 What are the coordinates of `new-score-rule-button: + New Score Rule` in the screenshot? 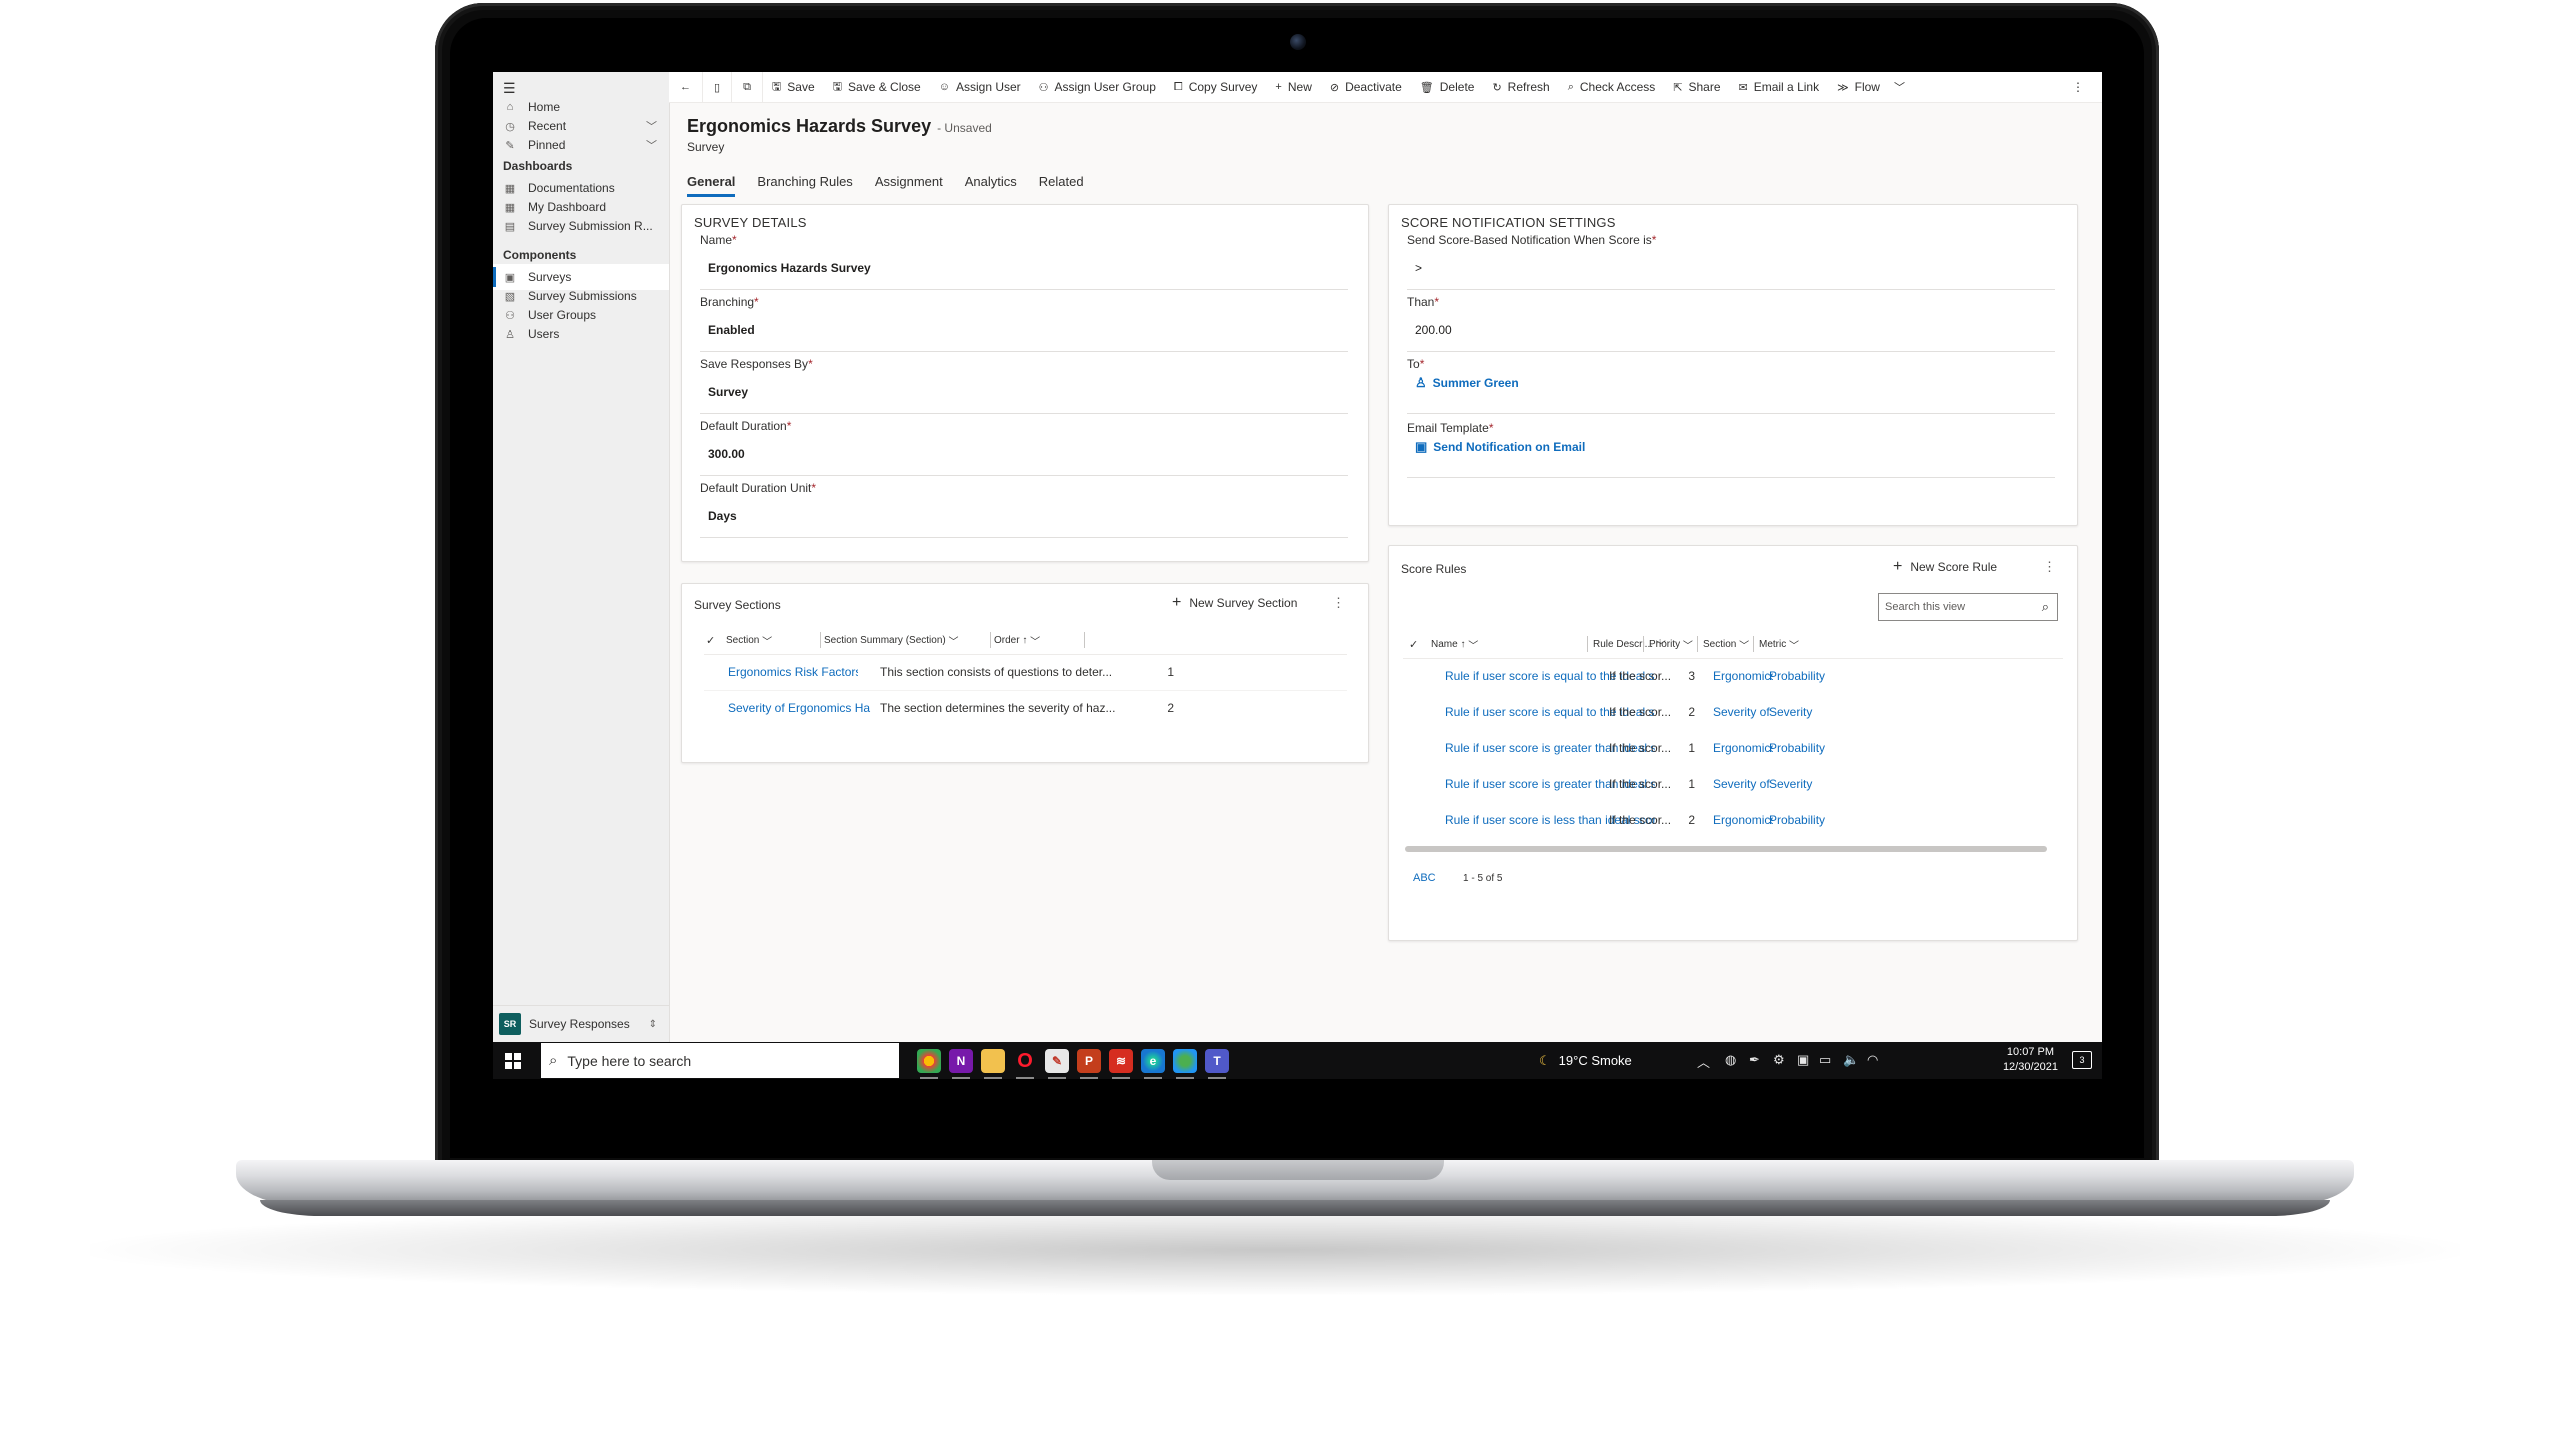 It's located at (1945, 567).